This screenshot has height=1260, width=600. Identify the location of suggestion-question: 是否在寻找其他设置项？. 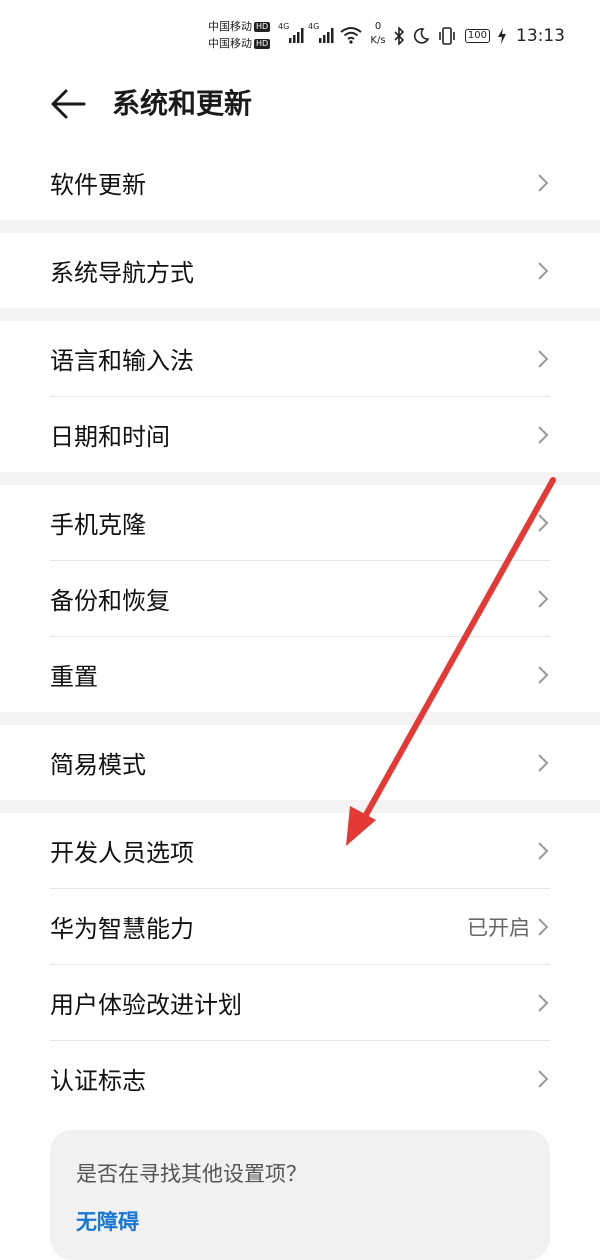
(191, 1174).